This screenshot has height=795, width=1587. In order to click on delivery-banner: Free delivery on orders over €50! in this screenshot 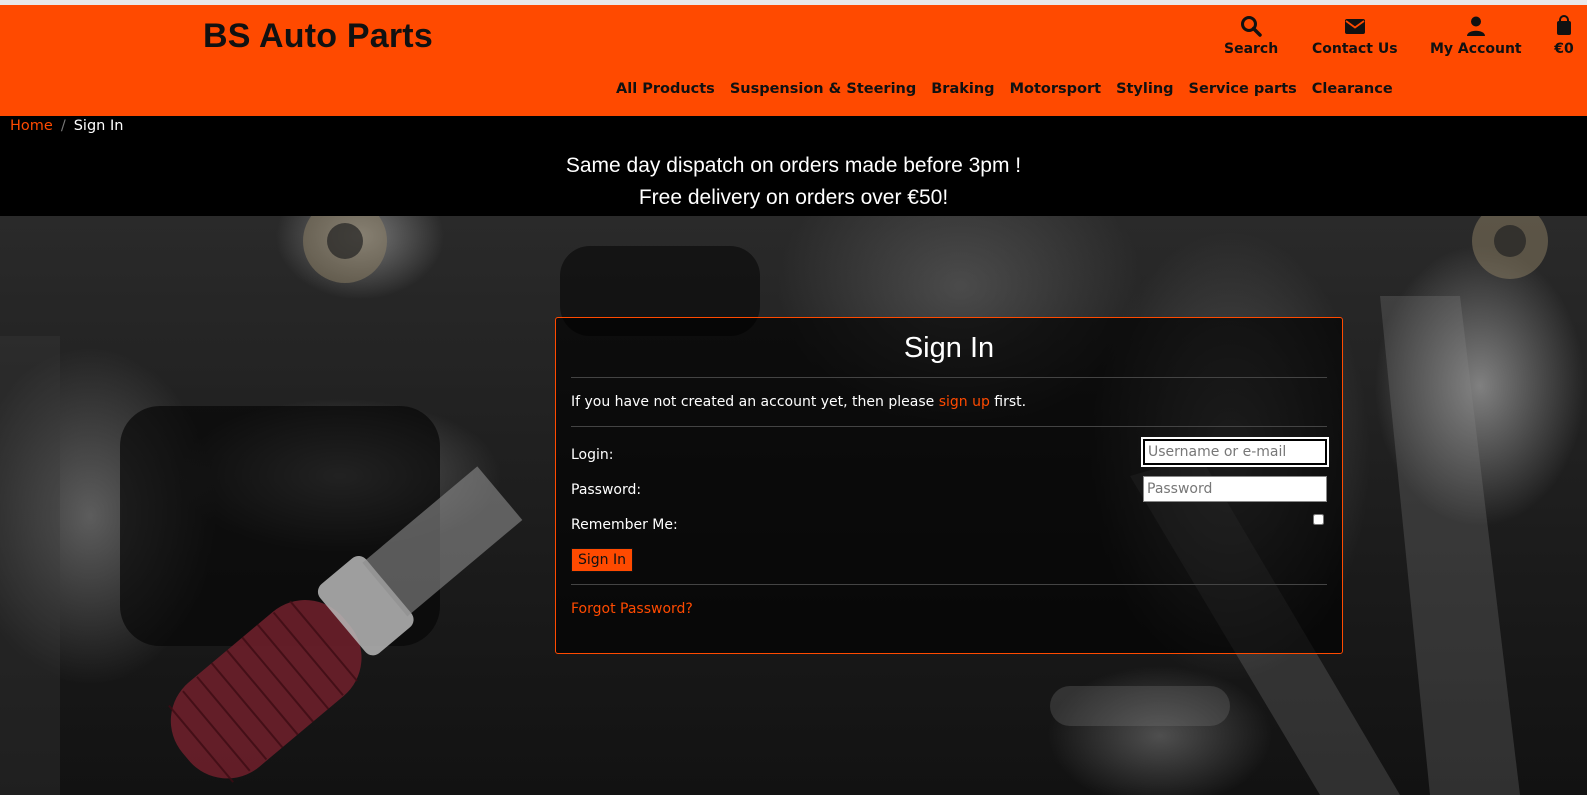, I will do `click(793, 197)`.